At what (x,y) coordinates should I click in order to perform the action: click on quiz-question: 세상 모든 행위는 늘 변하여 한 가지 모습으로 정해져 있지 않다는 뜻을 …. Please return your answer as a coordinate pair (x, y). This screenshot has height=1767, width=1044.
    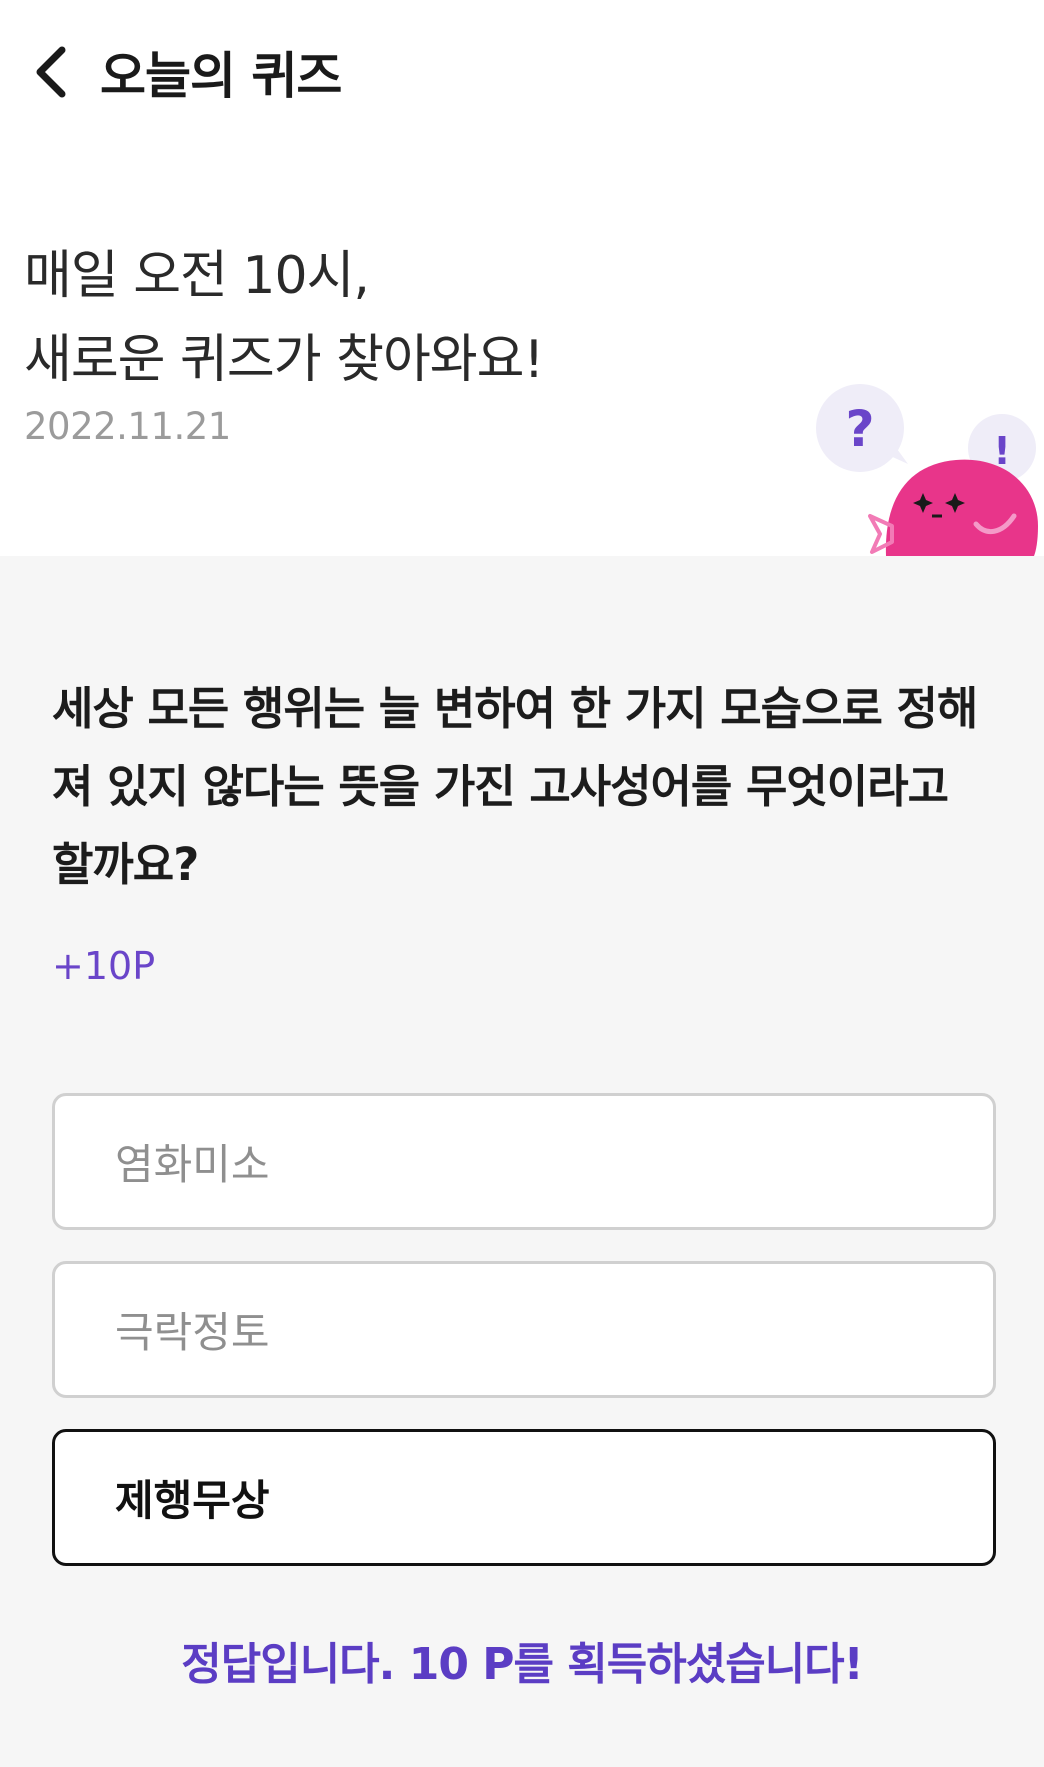
    Looking at the image, I should click on (515, 786).